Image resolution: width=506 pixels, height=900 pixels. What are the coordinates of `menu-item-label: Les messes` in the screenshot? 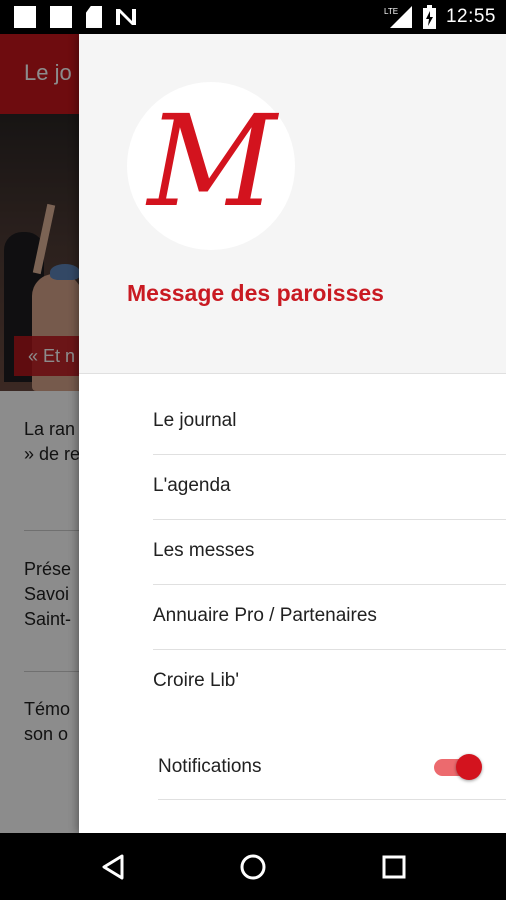 It's located at (204, 550).